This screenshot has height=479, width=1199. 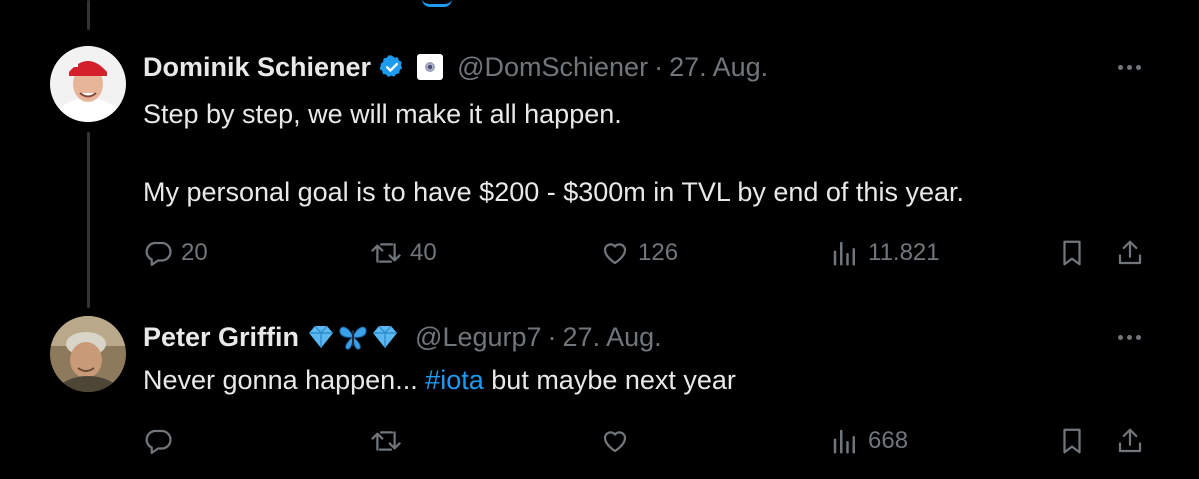 What do you see at coordinates (888, 440) in the screenshot?
I see `views-count: 668` at bounding box center [888, 440].